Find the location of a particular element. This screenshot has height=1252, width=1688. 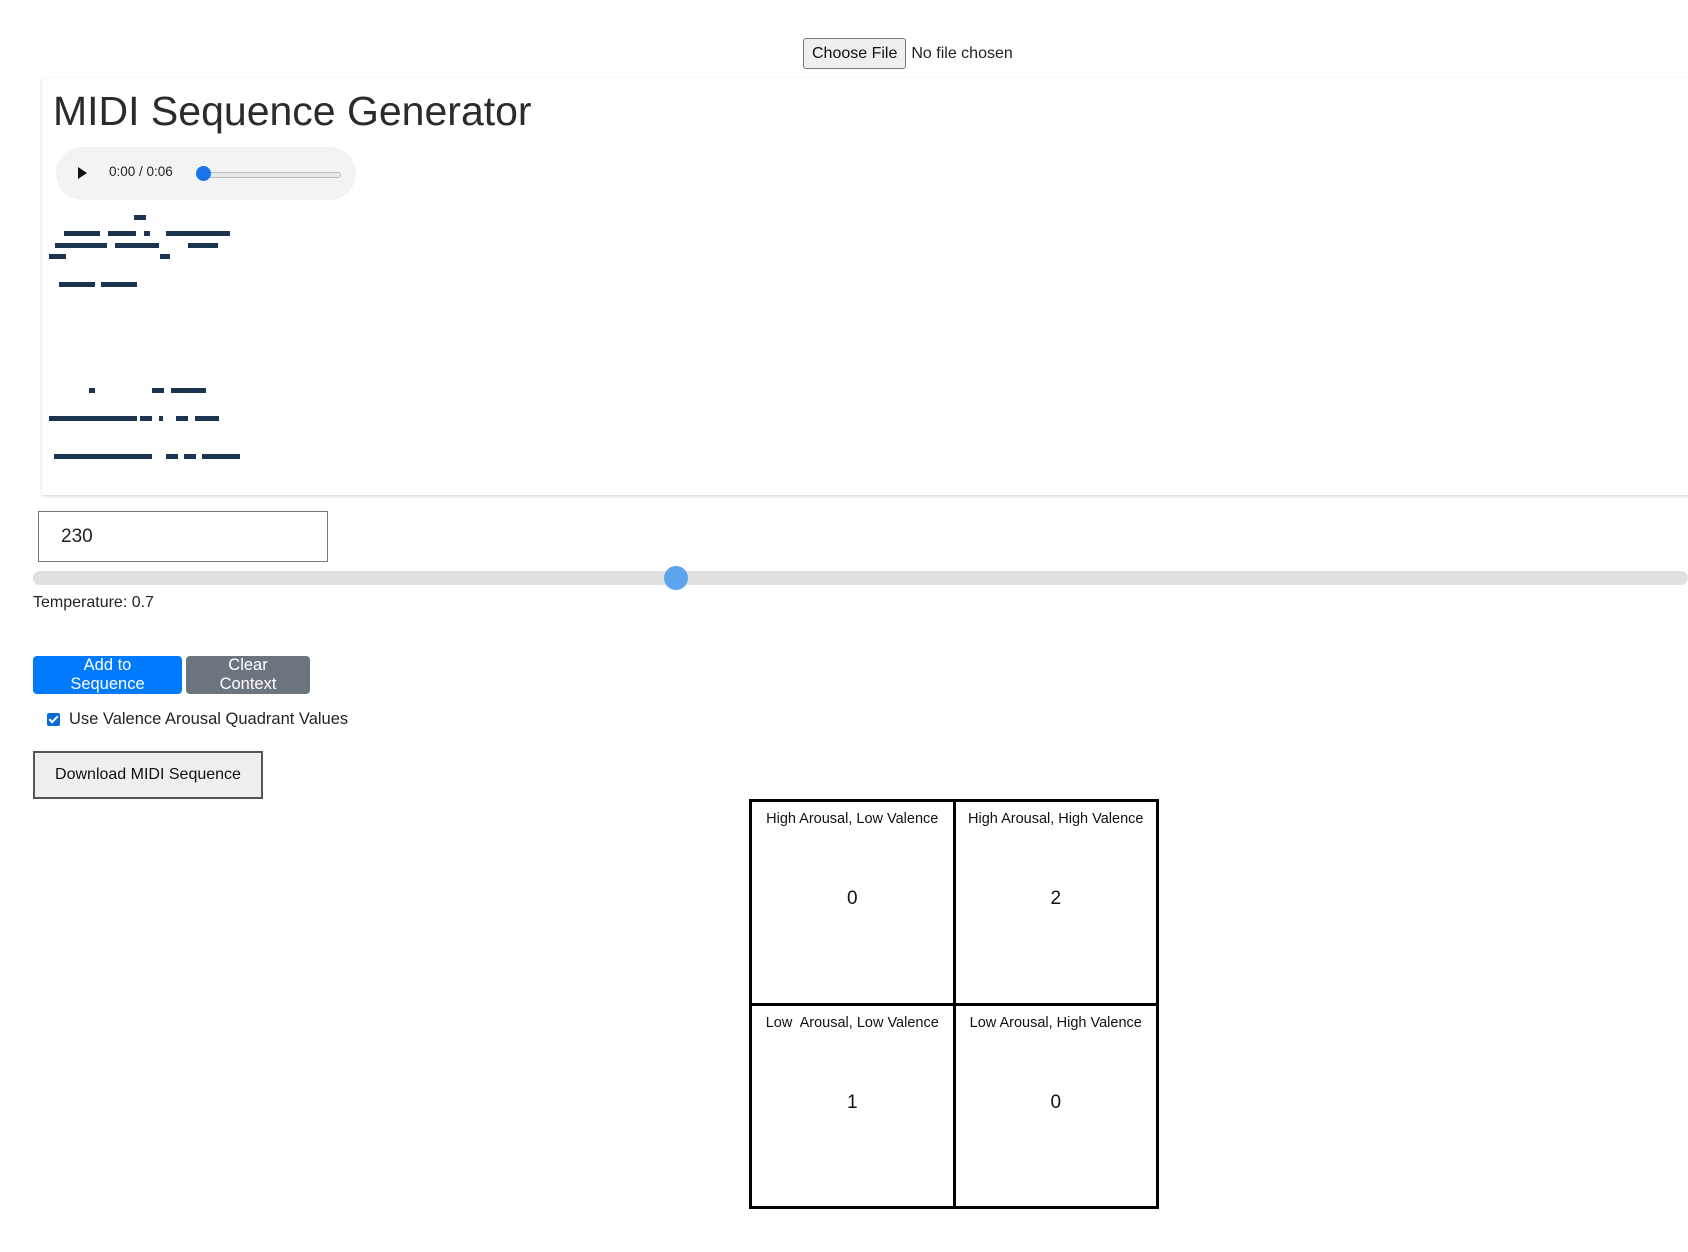

quadrant-high-arousal-low-valence: High Arousal, Low Valence 0 is located at coordinates (852, 902).